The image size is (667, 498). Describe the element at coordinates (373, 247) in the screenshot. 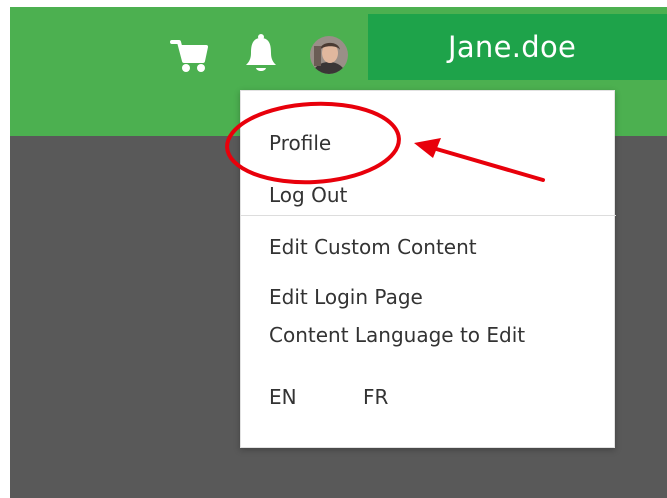

I see `menu-item-edit-custom-content: Edit Custom Content` at that location.